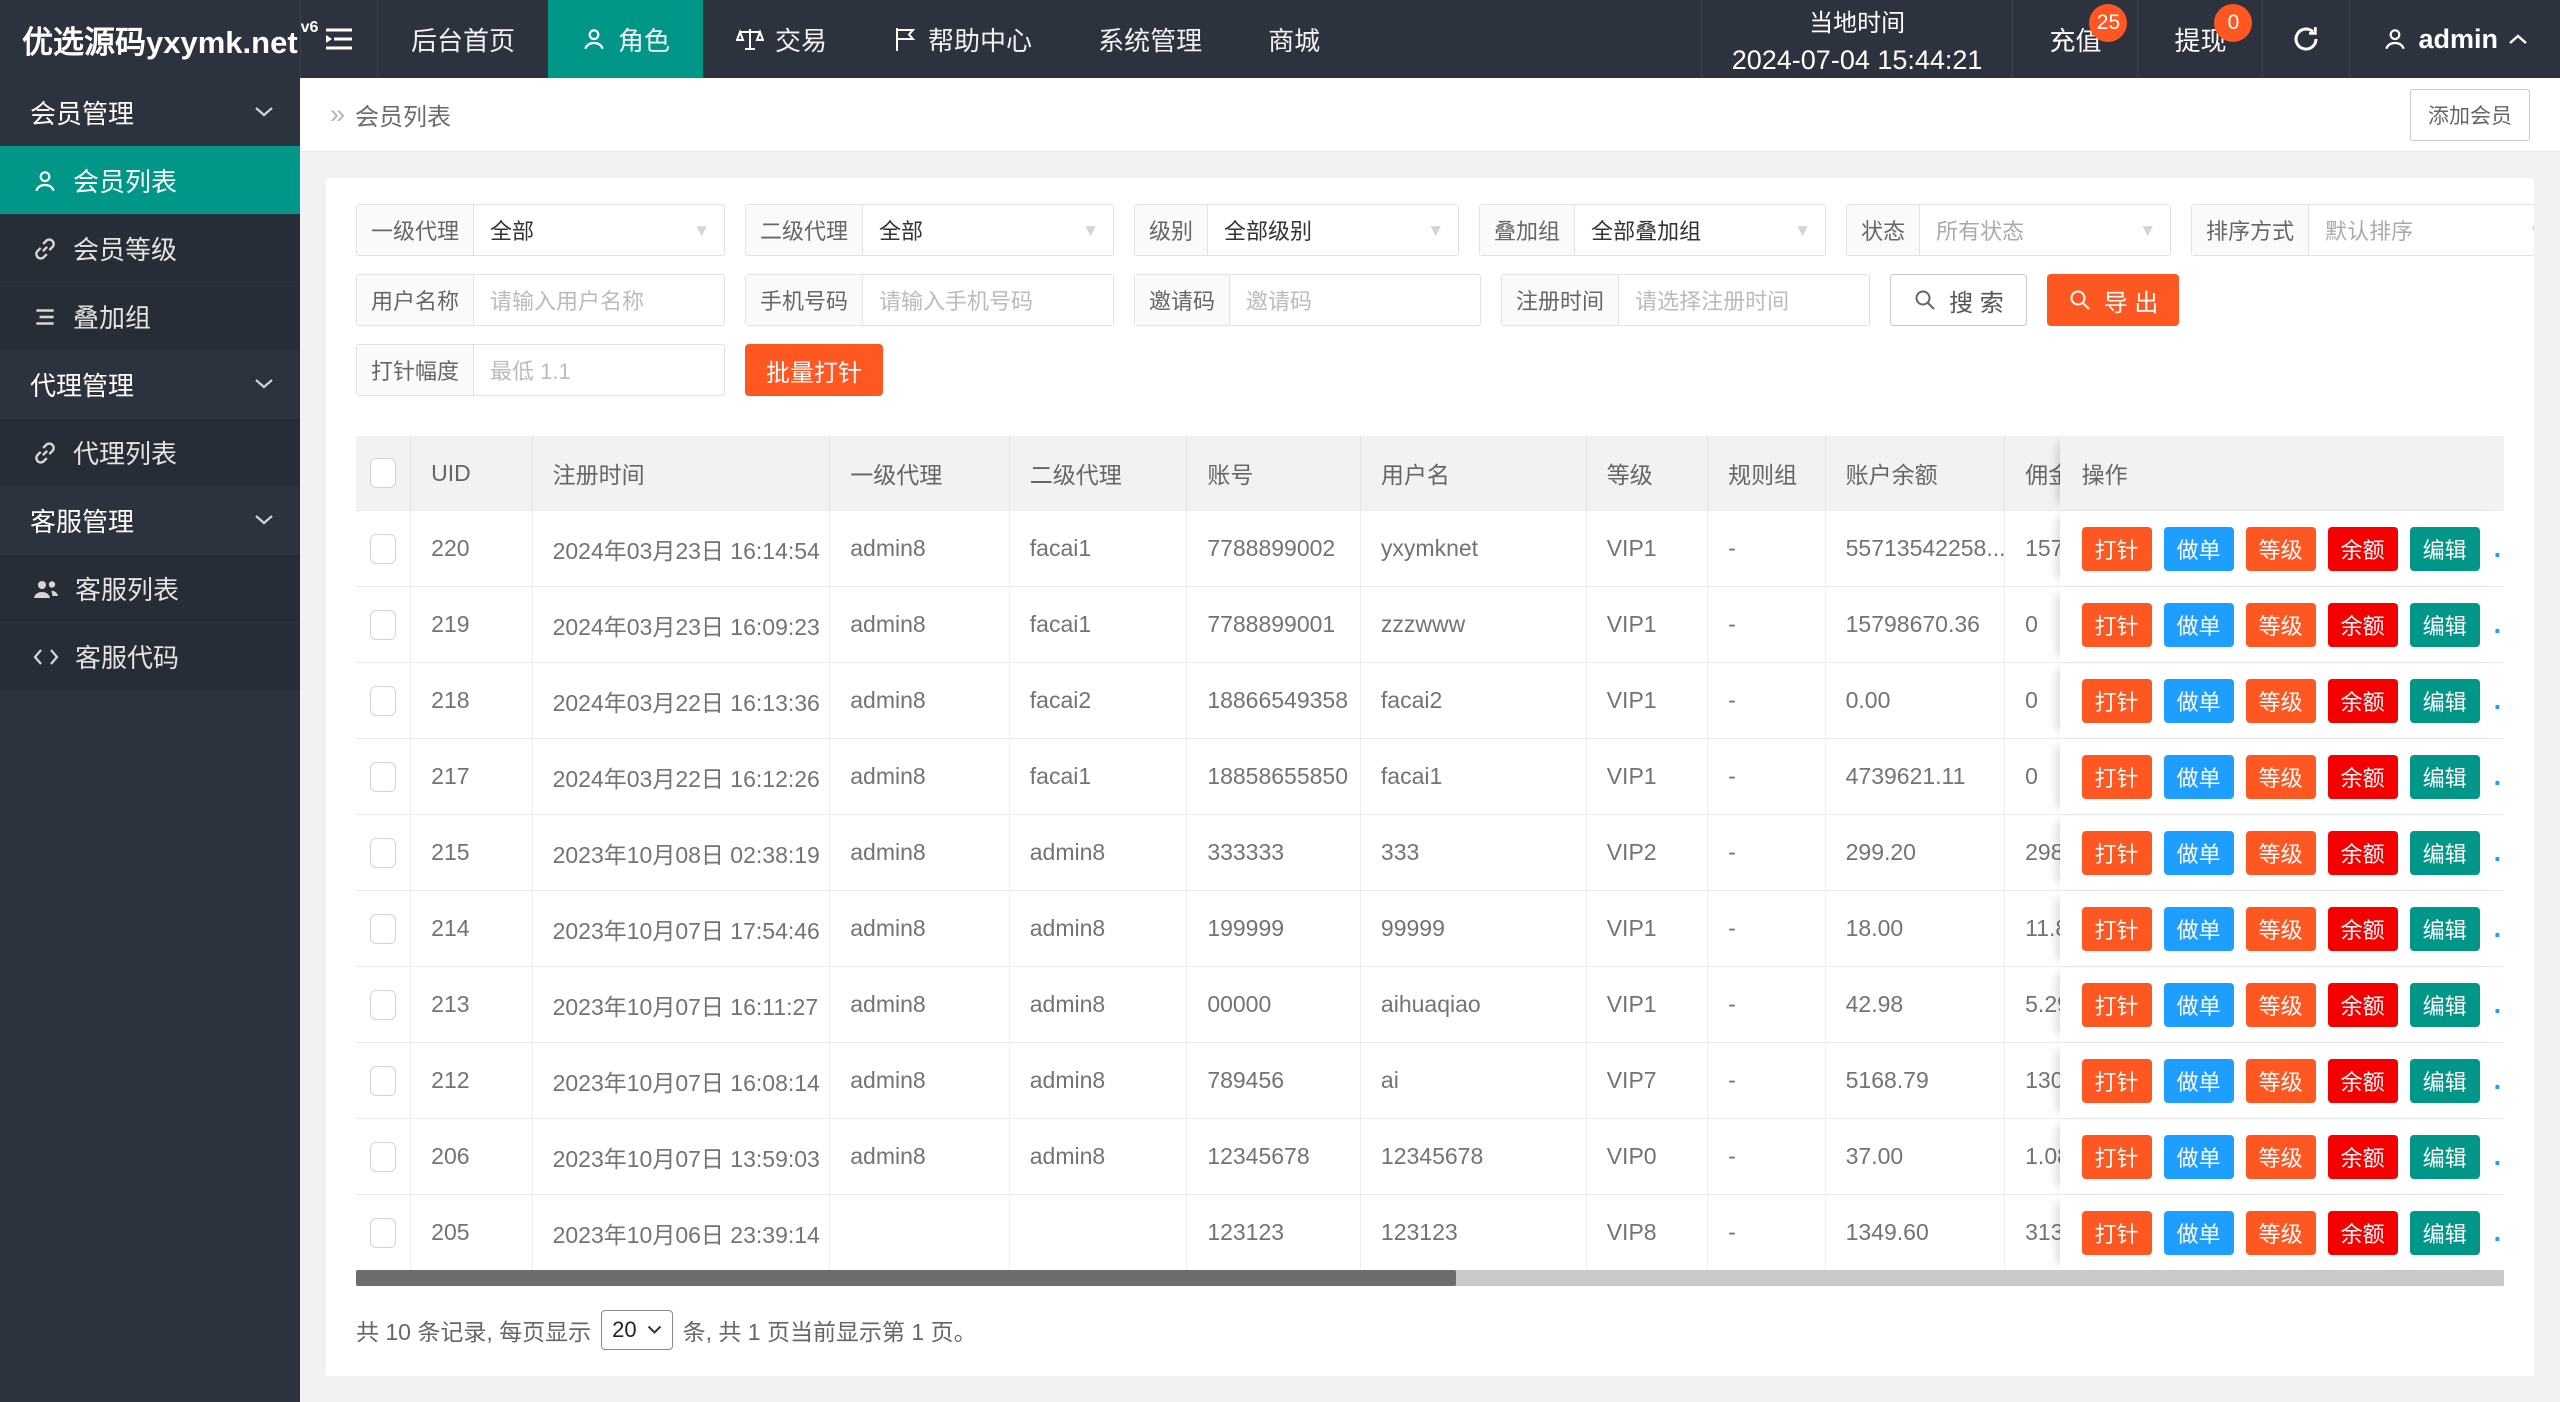 The image size is (2560, 1402). Describe the element at coordinates (383, 473) in the screenshot. I see `select-all-checkbox` at that location.